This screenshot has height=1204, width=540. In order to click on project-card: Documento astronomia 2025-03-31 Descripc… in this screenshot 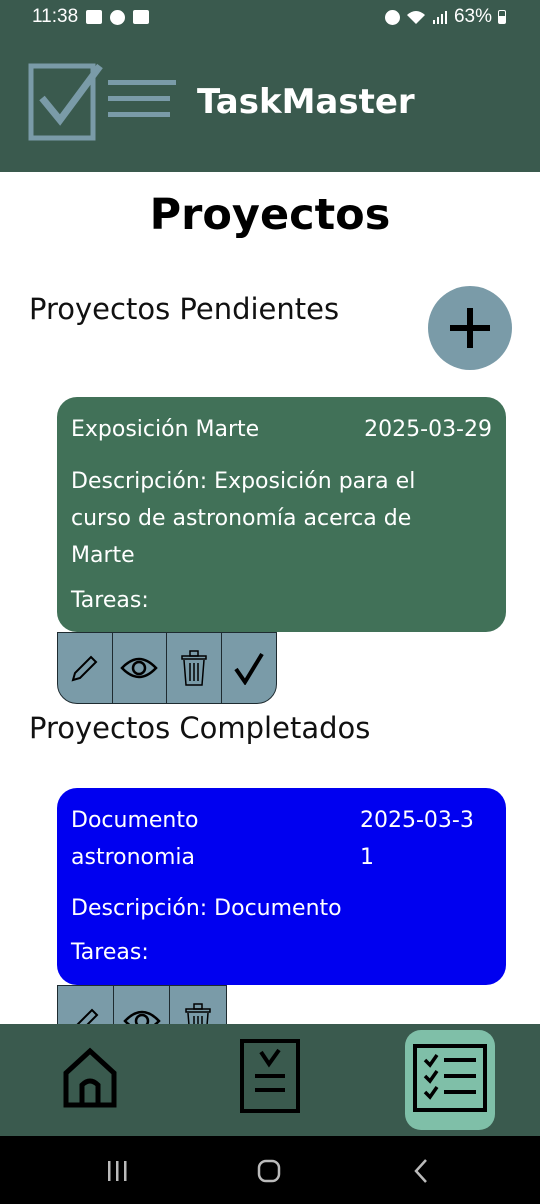, I will do `click(281, 886)`.